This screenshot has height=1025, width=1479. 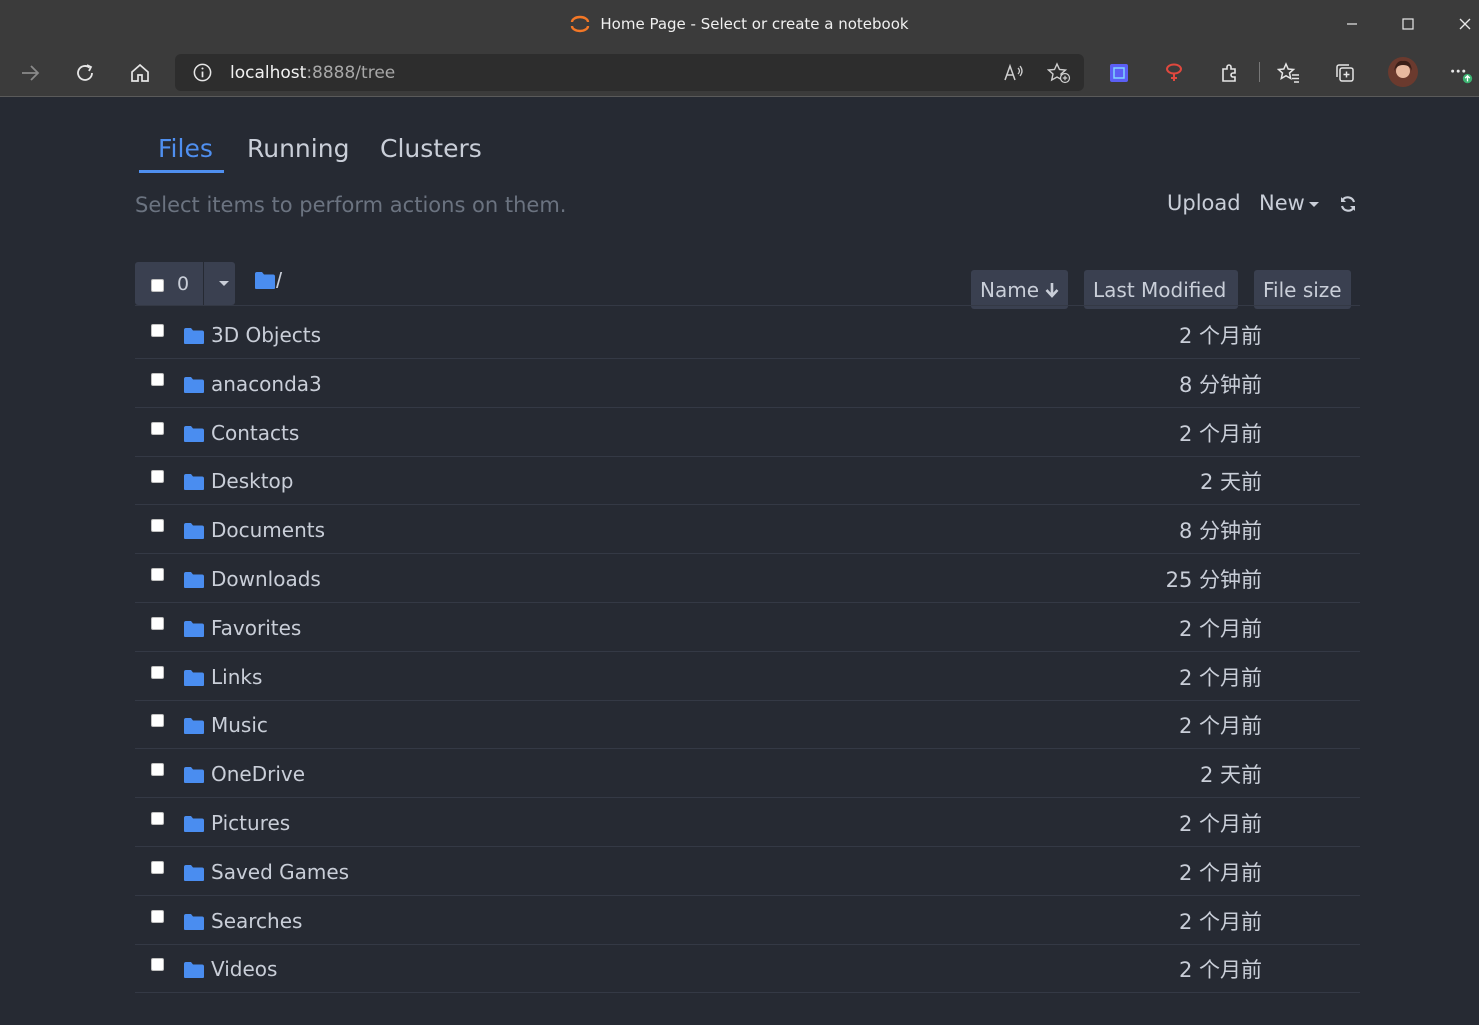 I want to click on list-item: Pictures 2 个月前, so click(x=747, y=822).